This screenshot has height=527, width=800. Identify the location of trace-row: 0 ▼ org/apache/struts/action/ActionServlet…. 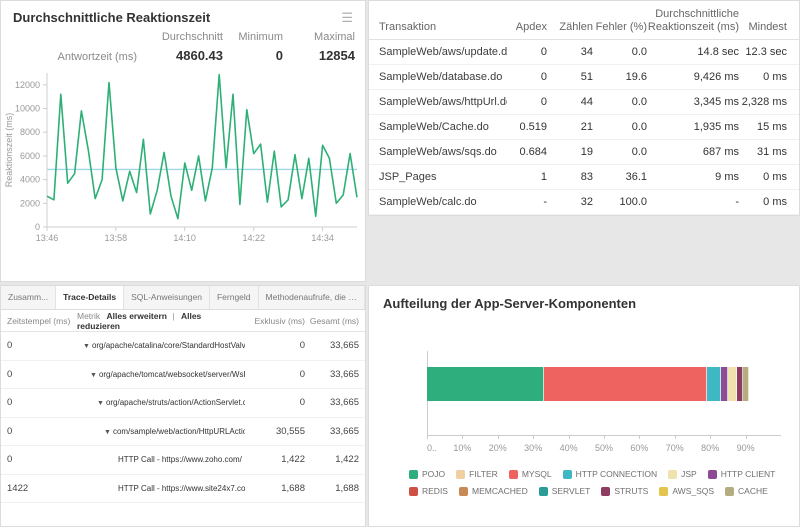
(183, 403).